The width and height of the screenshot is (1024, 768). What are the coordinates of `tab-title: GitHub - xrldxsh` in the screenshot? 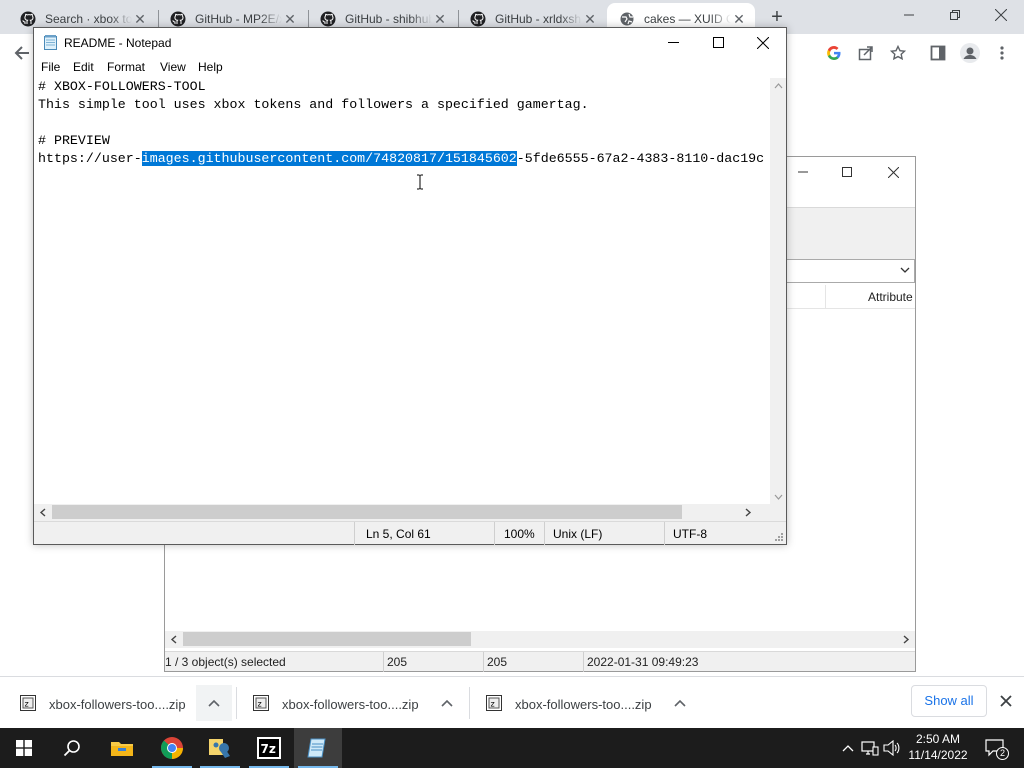 It's located at (538, 18).